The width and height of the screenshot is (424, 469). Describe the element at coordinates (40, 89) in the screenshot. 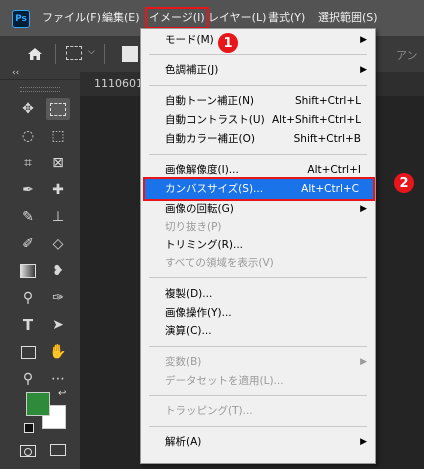

I see `panel-grip` at that location.